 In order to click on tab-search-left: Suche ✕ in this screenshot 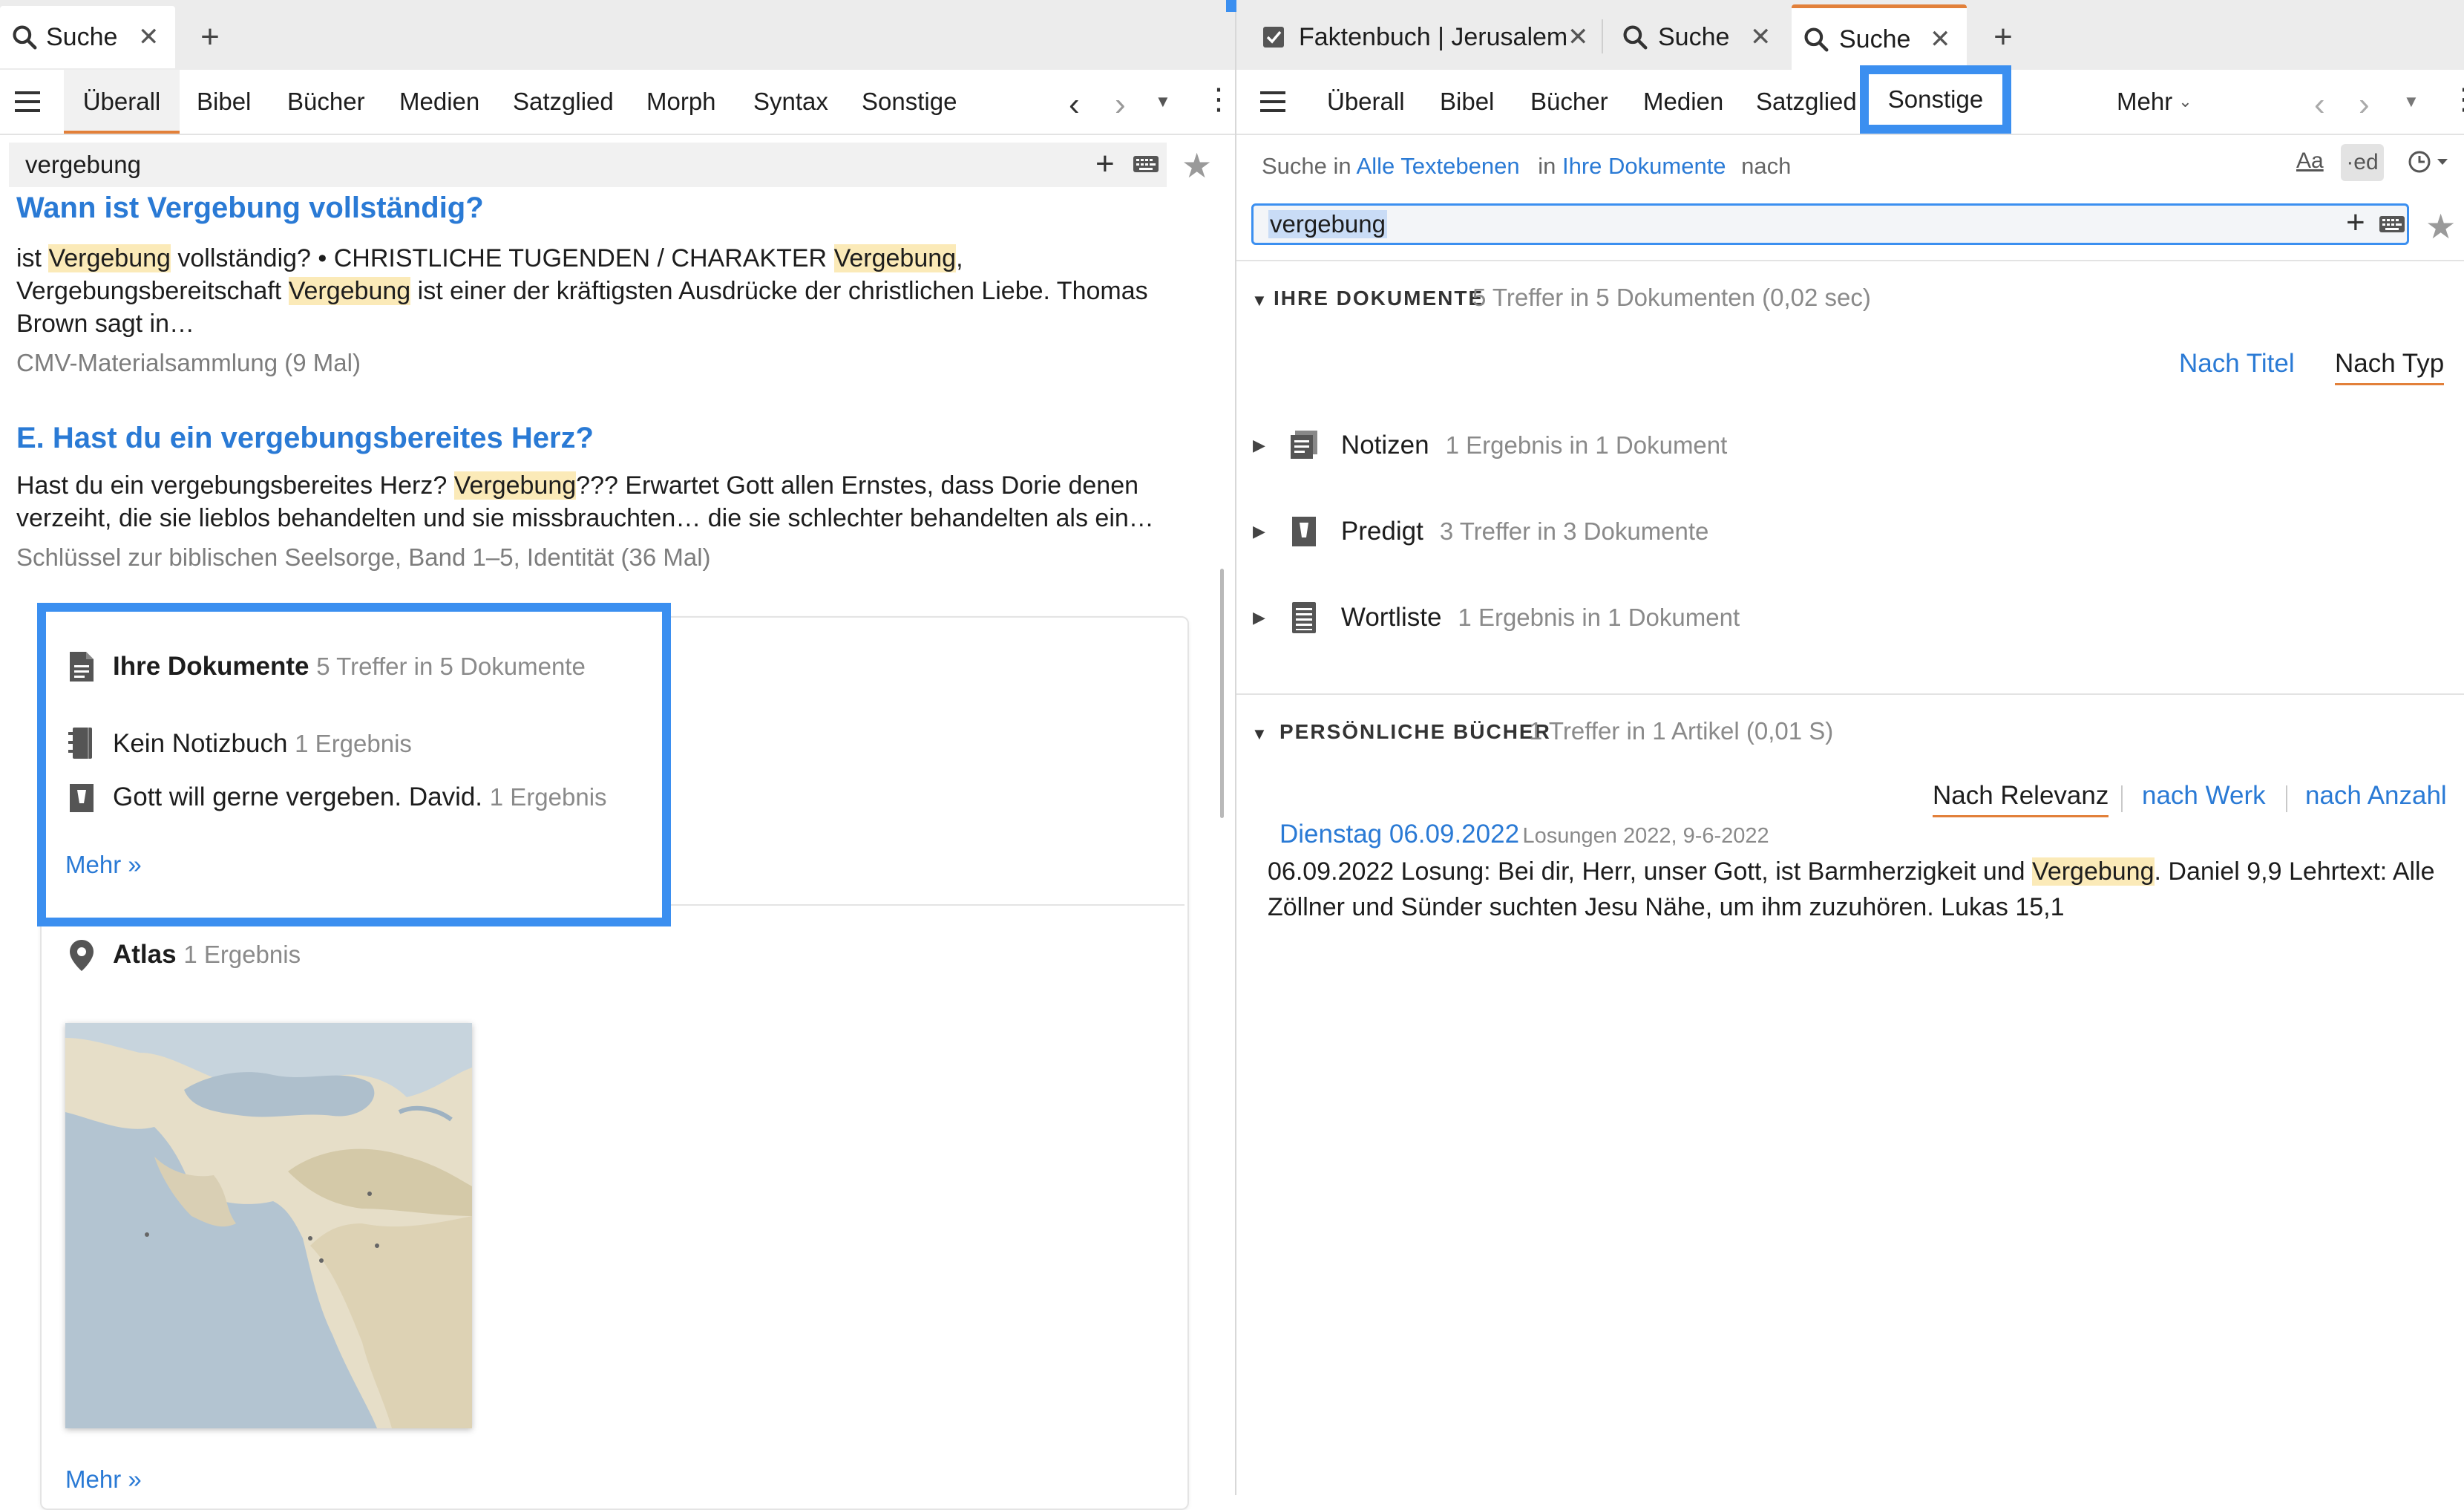, I will do `click(87, 37)`.